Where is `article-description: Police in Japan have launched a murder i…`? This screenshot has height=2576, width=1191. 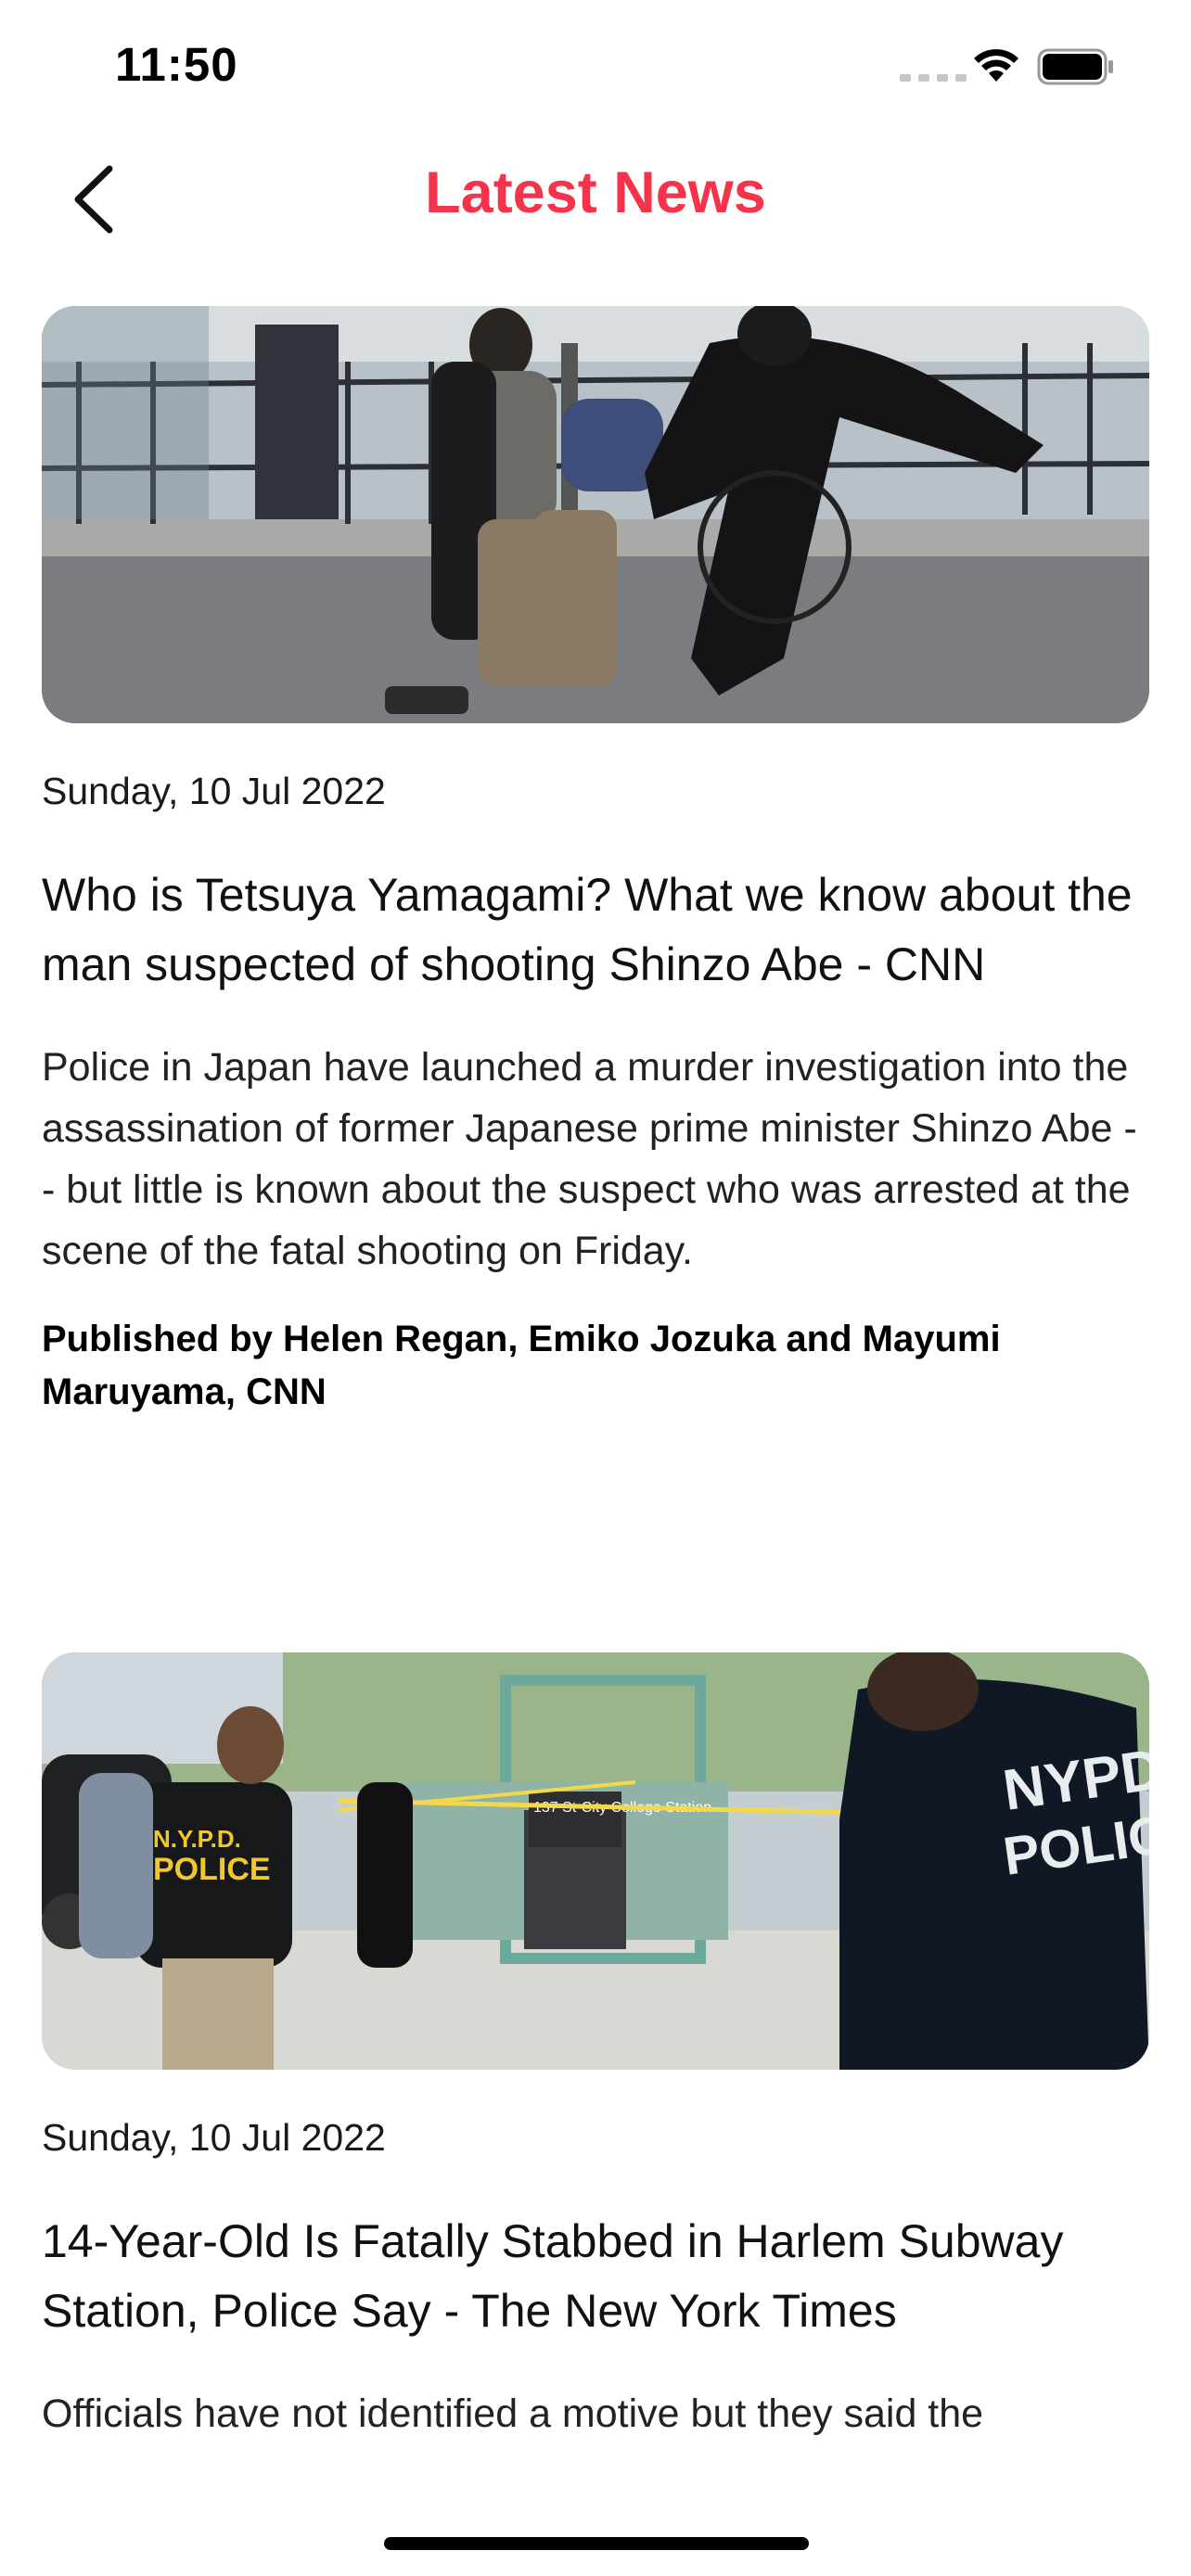
article-description: Police in Japan have launched a murder i… is located at coordinates (589, 1159).